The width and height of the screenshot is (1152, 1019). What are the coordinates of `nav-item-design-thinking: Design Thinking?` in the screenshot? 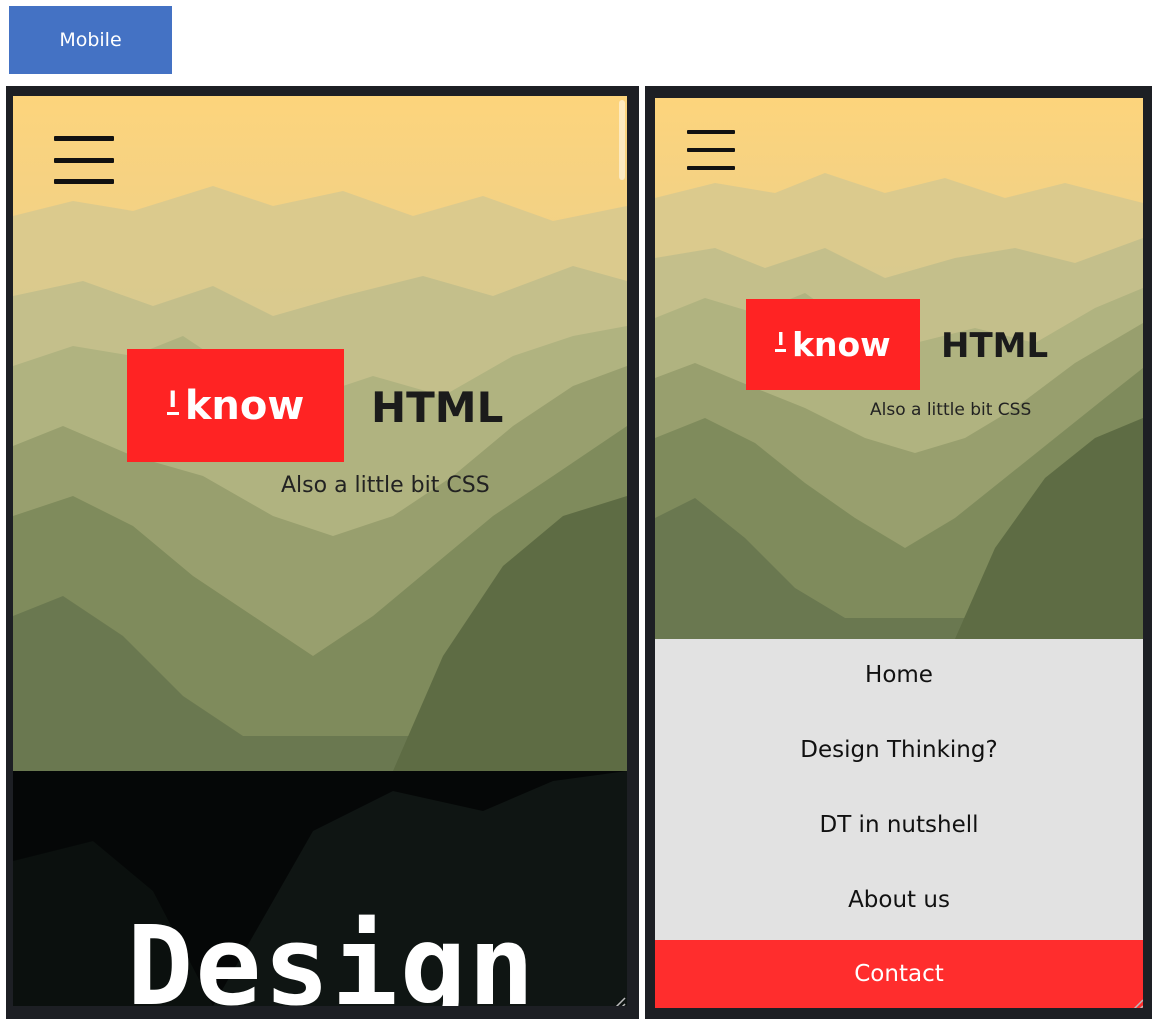 It's located at (899, 750).